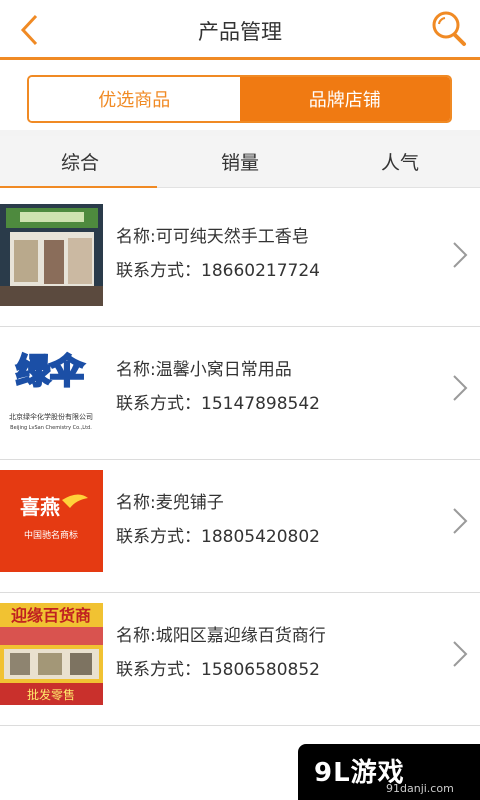  I want to click on top-bar: 产品管理, so click(240, 30).